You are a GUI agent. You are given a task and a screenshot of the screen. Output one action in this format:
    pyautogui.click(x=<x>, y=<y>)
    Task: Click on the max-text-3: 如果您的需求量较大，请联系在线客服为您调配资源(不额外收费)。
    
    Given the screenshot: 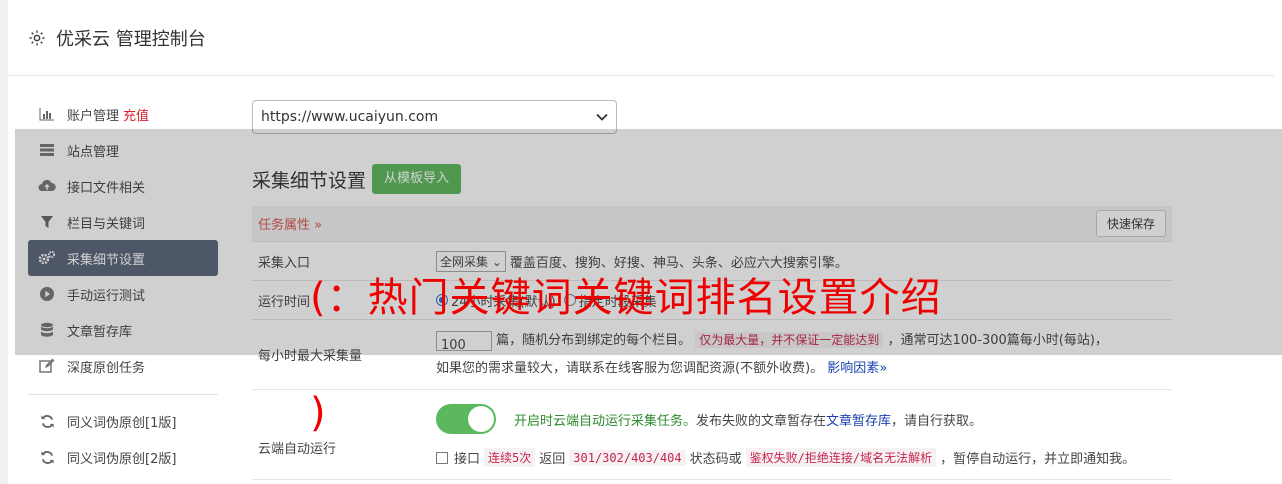 What is the action you would take?
    pyautogui.click(x=630, y=368)
    